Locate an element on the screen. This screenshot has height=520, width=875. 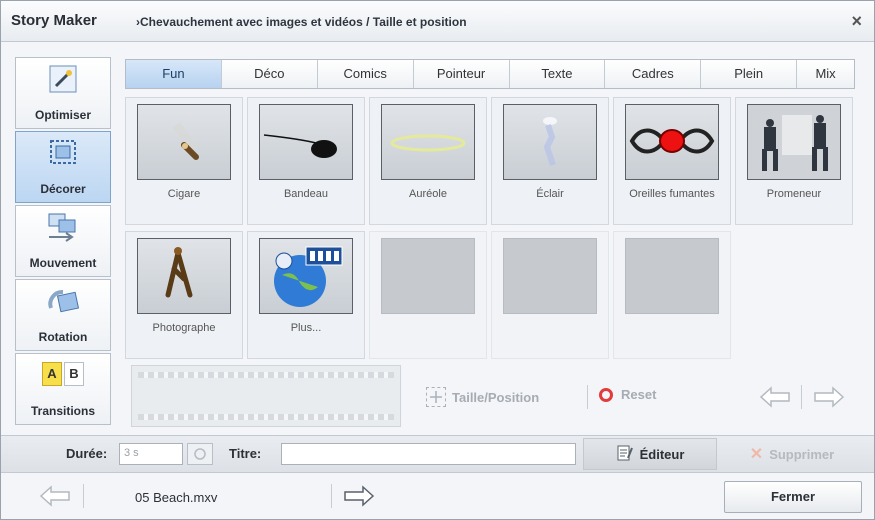
effect-tile-eclair: Éclair is located at coordinates (550, 161).